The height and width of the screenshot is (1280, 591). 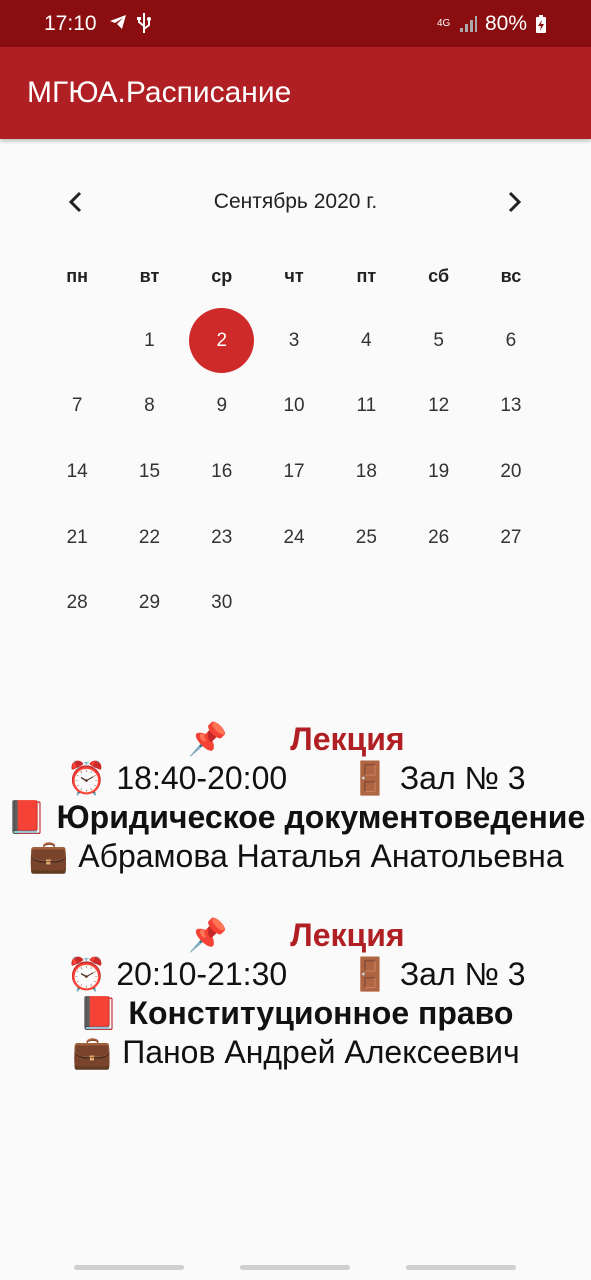 I want to click on calendar-day: 9, so click(x=222, y=407).